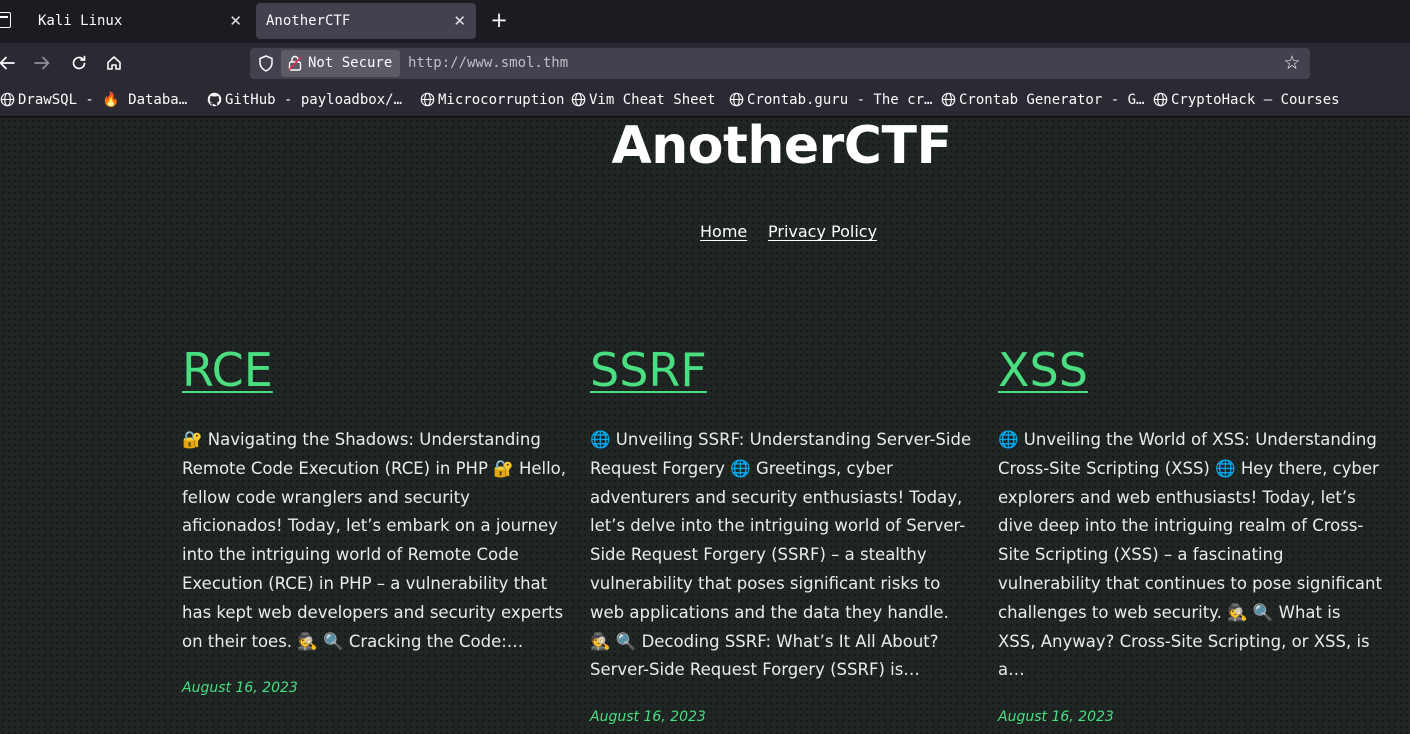 The image size is (1410, 734). I want to click on post-title-link: XSS, so click(1043, 370).